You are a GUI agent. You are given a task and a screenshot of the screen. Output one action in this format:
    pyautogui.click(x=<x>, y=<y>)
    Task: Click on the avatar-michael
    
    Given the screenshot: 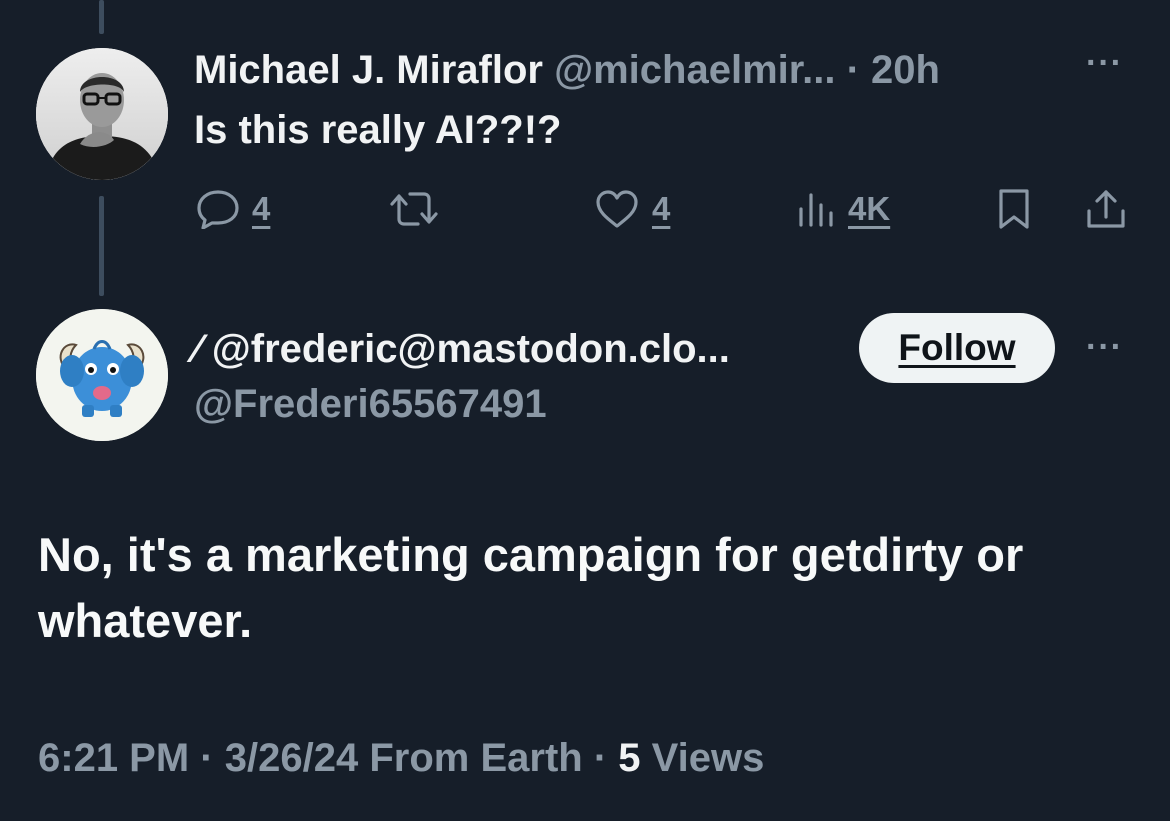 What is the action you would take?
    pyautogui.click(x=102, y=114)
    